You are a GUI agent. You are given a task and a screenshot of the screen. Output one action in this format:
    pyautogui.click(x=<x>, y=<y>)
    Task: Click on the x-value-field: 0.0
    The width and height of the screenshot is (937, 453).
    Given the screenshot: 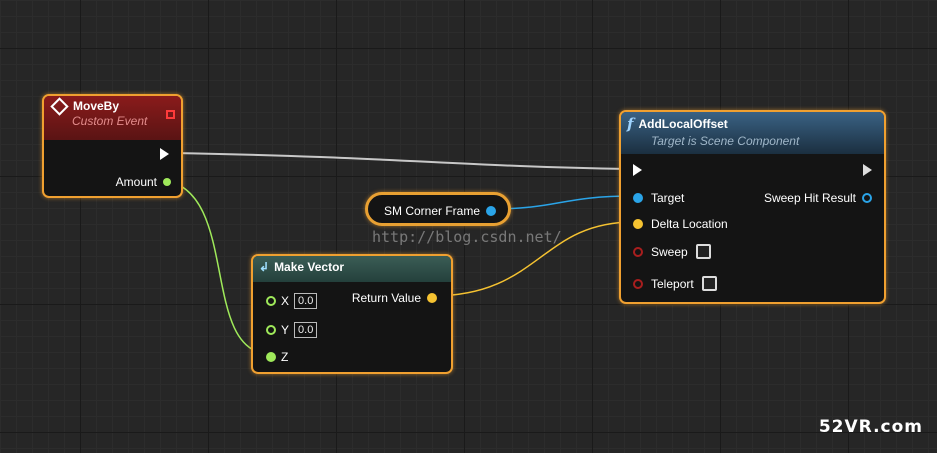 What is the action you would take?
    pyautogui.click(x=306, y=301)
    